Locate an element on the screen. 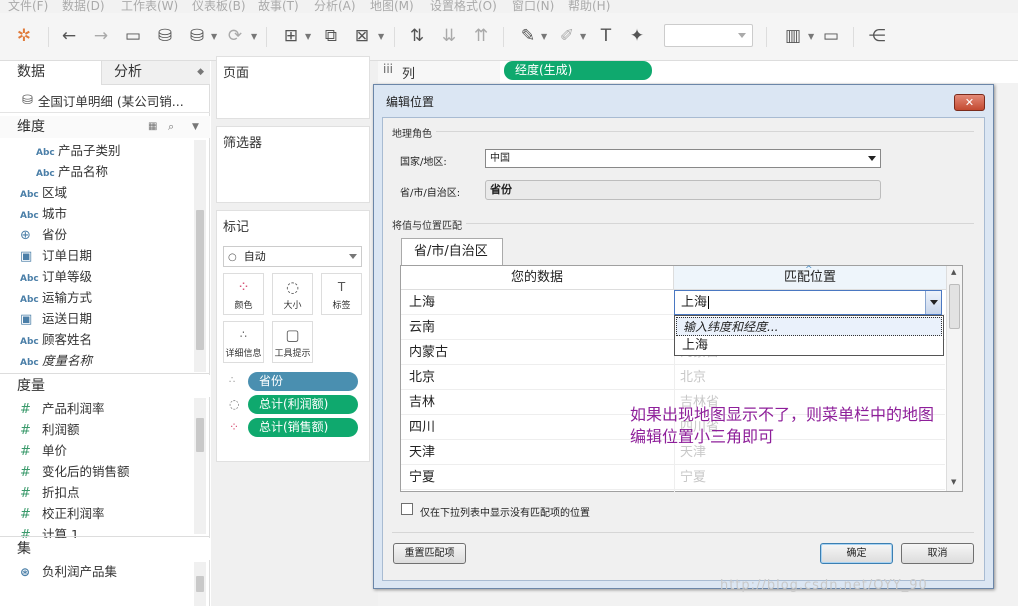 The image size is (1018, 606). highlight-icon: ✎ is located at coordinates (528, 36).